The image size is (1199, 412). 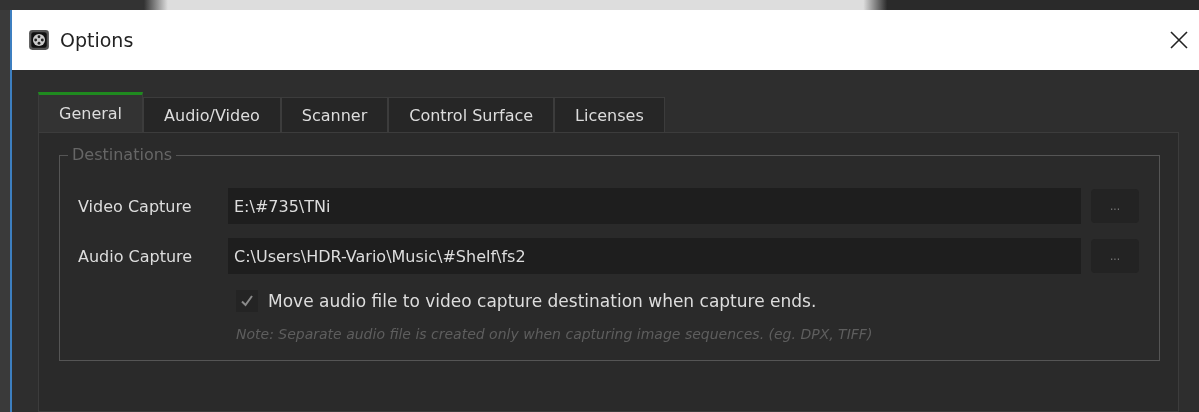 I want to click on tab: Audio/Video, so click(x=212, y=114).